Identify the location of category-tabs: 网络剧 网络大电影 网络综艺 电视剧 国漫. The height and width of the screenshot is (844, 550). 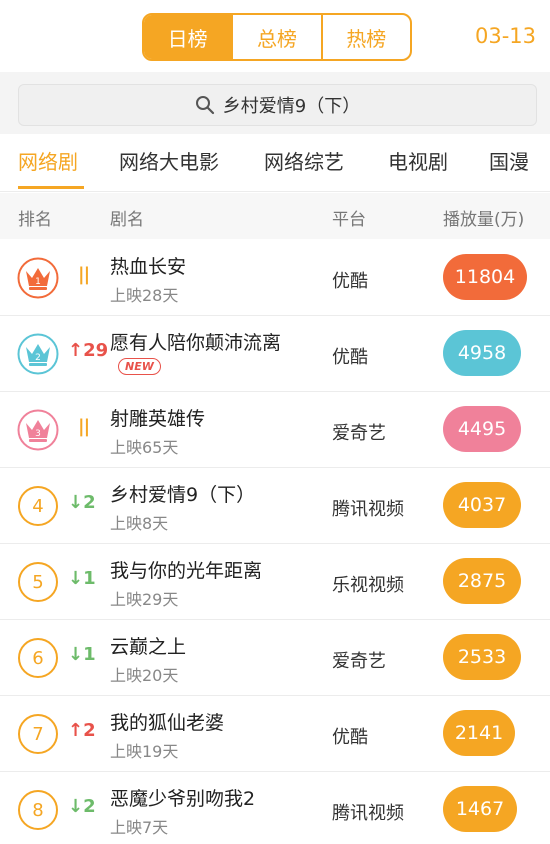
(275, 163).